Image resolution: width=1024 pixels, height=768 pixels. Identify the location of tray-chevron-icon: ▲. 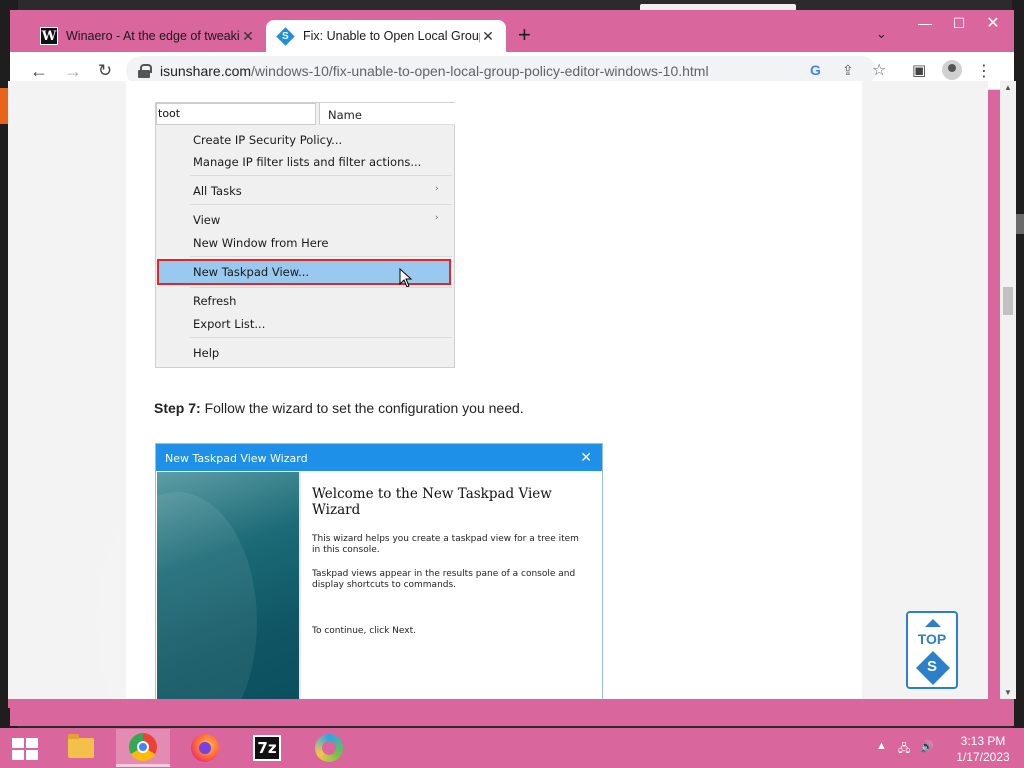
(881, 746).